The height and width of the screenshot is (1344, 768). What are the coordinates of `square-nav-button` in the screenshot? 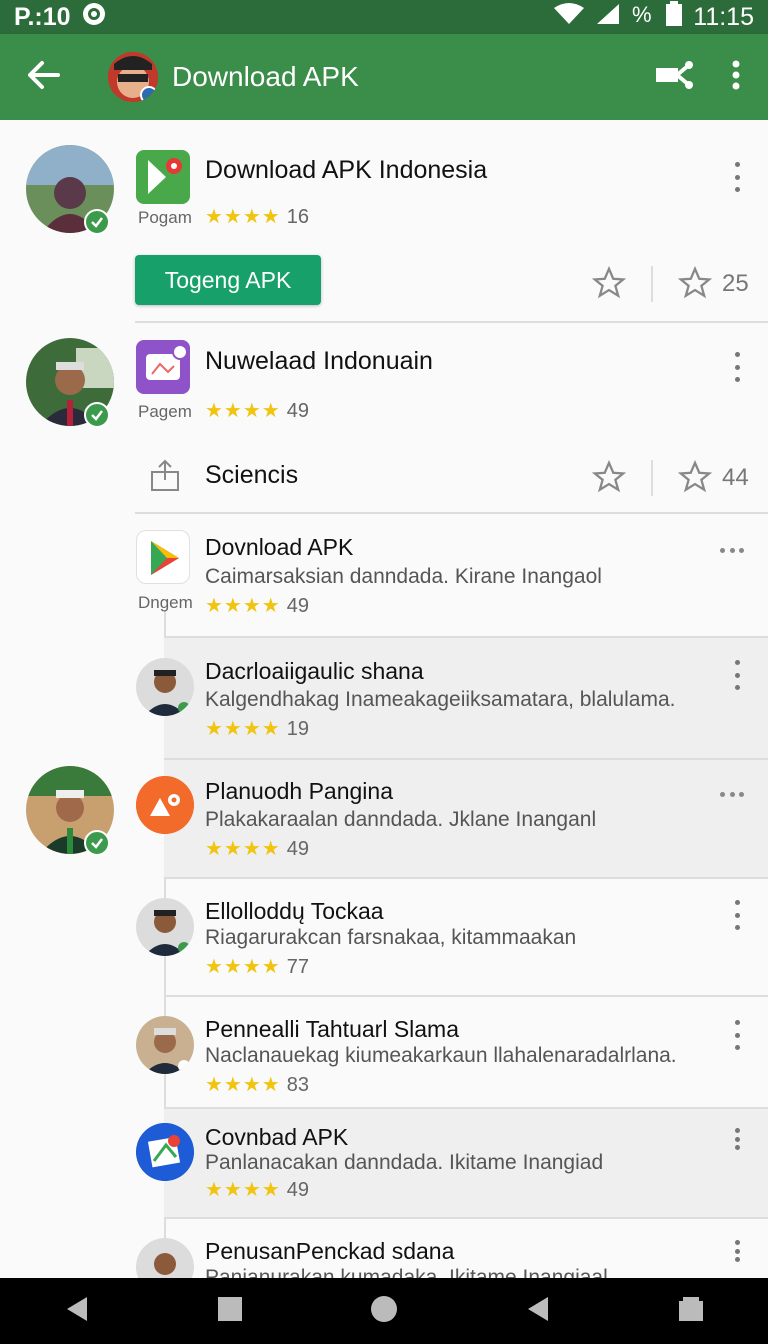 It's located at (230, 1311).